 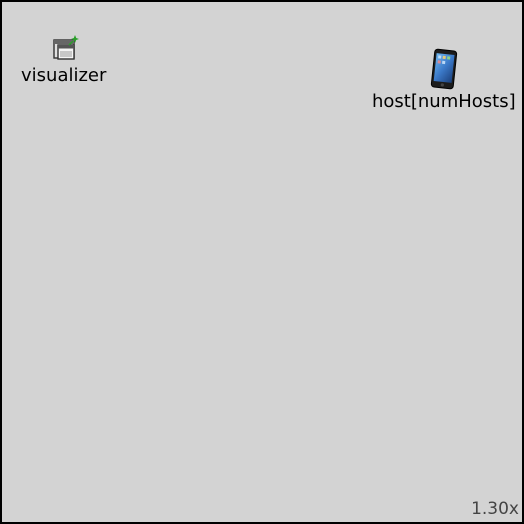 I want to click on zoom-level-indicator: 1.30x, so click(x=495, y=509).